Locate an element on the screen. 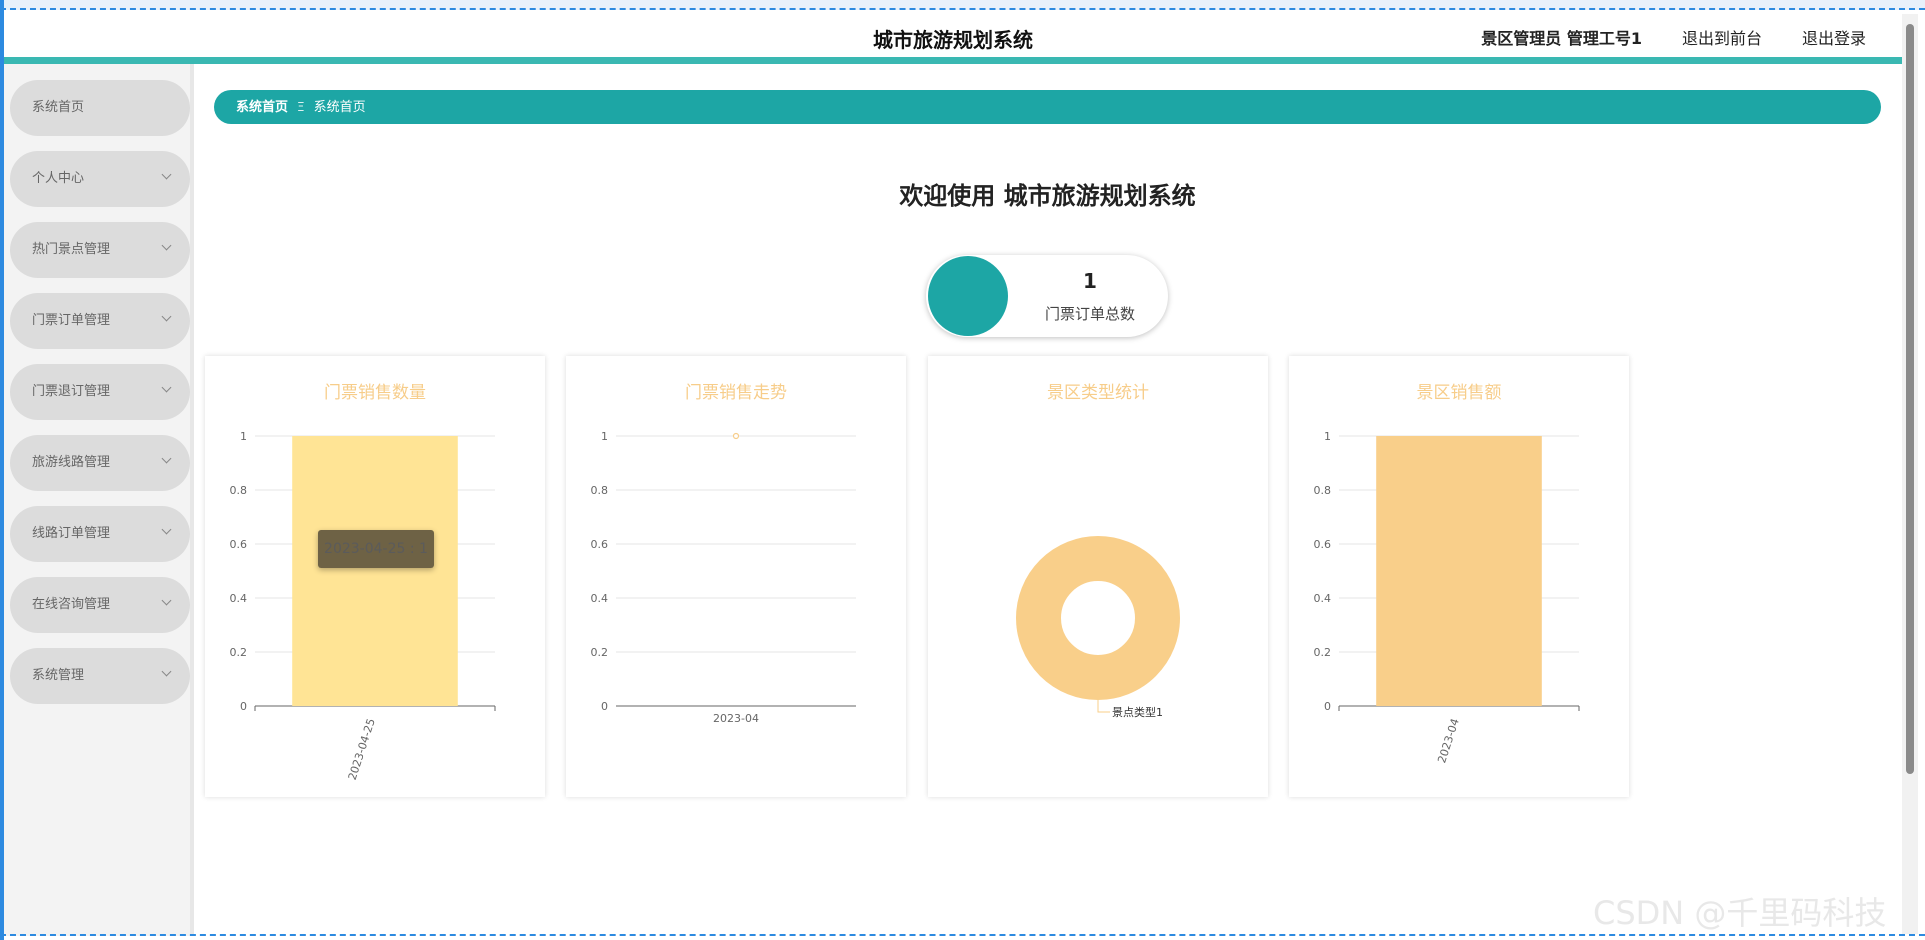  back-to-front-link: 退出到前台 is located at coordinates (1722, 37).